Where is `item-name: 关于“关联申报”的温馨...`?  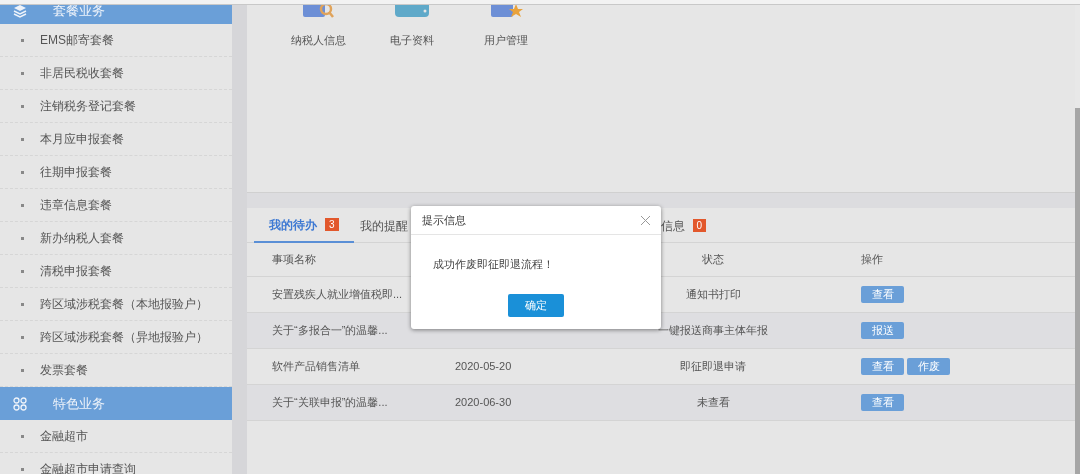 item-name: 关于“关联申报”的温馨... is located at coordinates (330, 403).